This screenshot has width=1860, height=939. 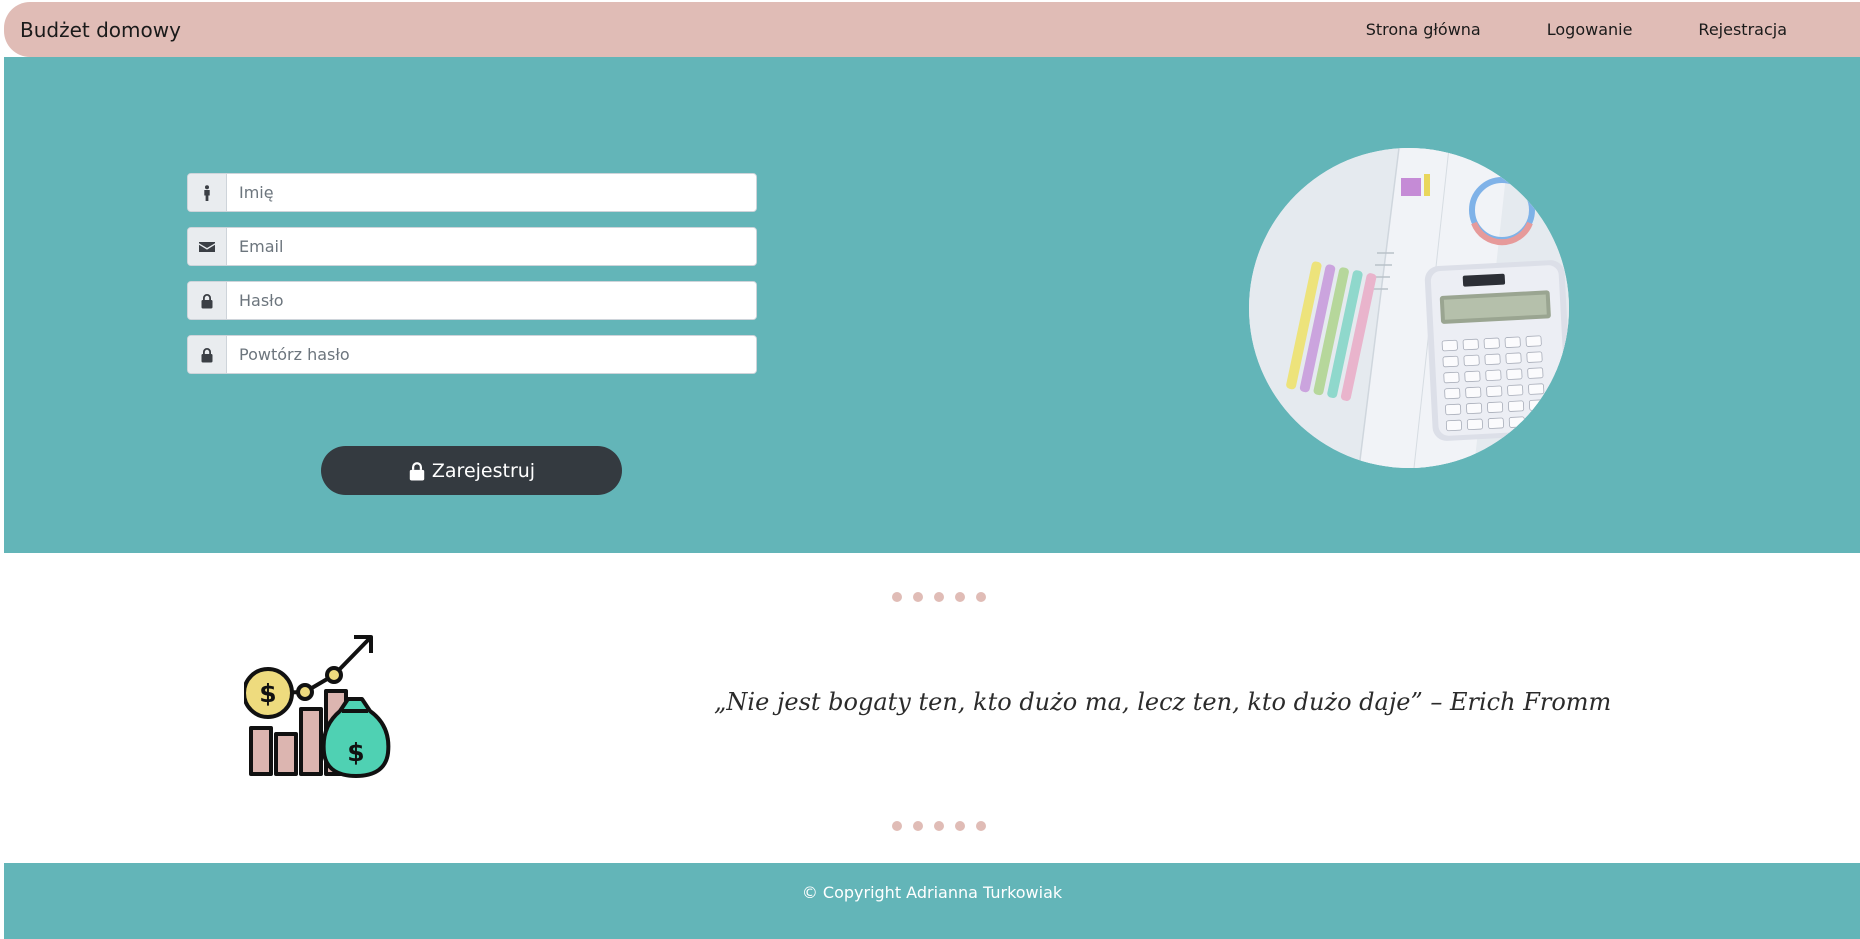 What do you see at coordinates (207, 246) in the screenshot?
I see `envelope-icon` at bounding box center [207, 246].